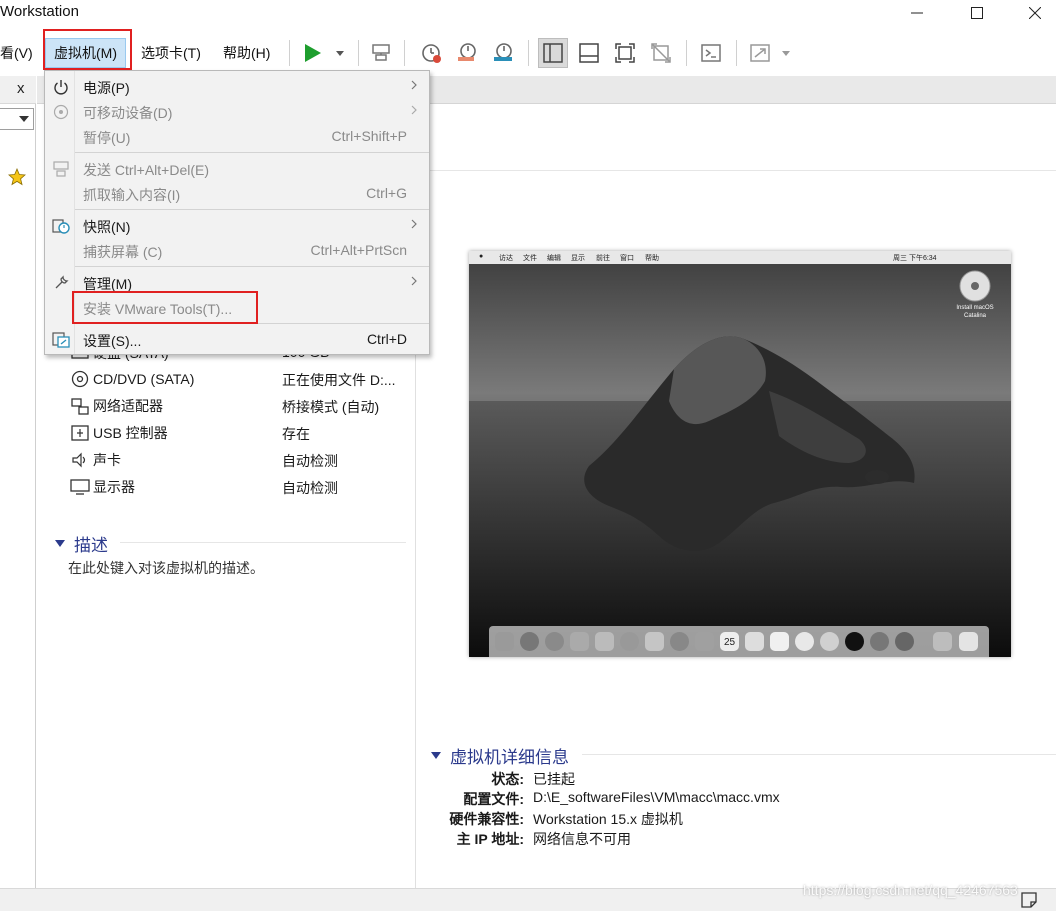  What do you see at coordinates (20, 53) in the screenshot?
I see `menu-view: 看(V)` at bounding box center [20, 53].